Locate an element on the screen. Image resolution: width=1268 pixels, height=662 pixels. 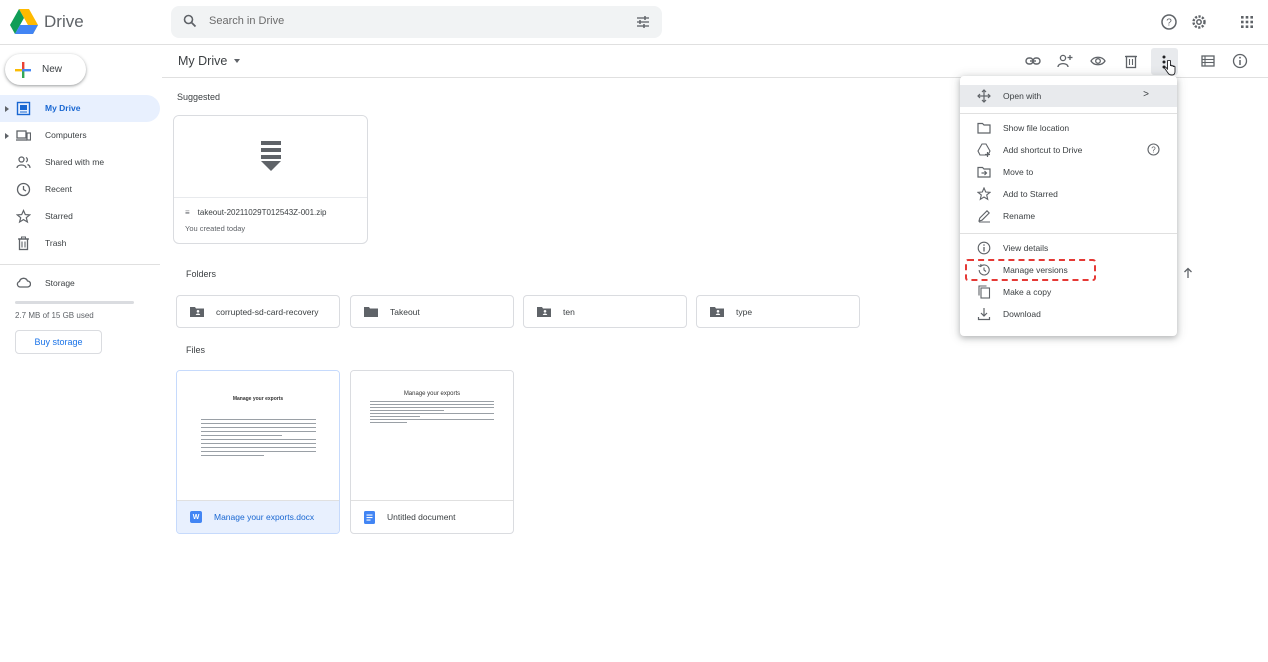
drive-logo: Drive is located at coordinates (47, 21).